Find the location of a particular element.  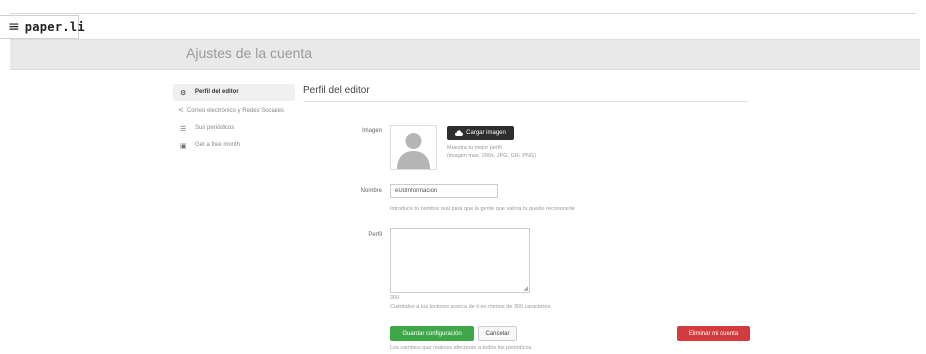

gift-icon: ▣ is located at coordinates (183, 146).